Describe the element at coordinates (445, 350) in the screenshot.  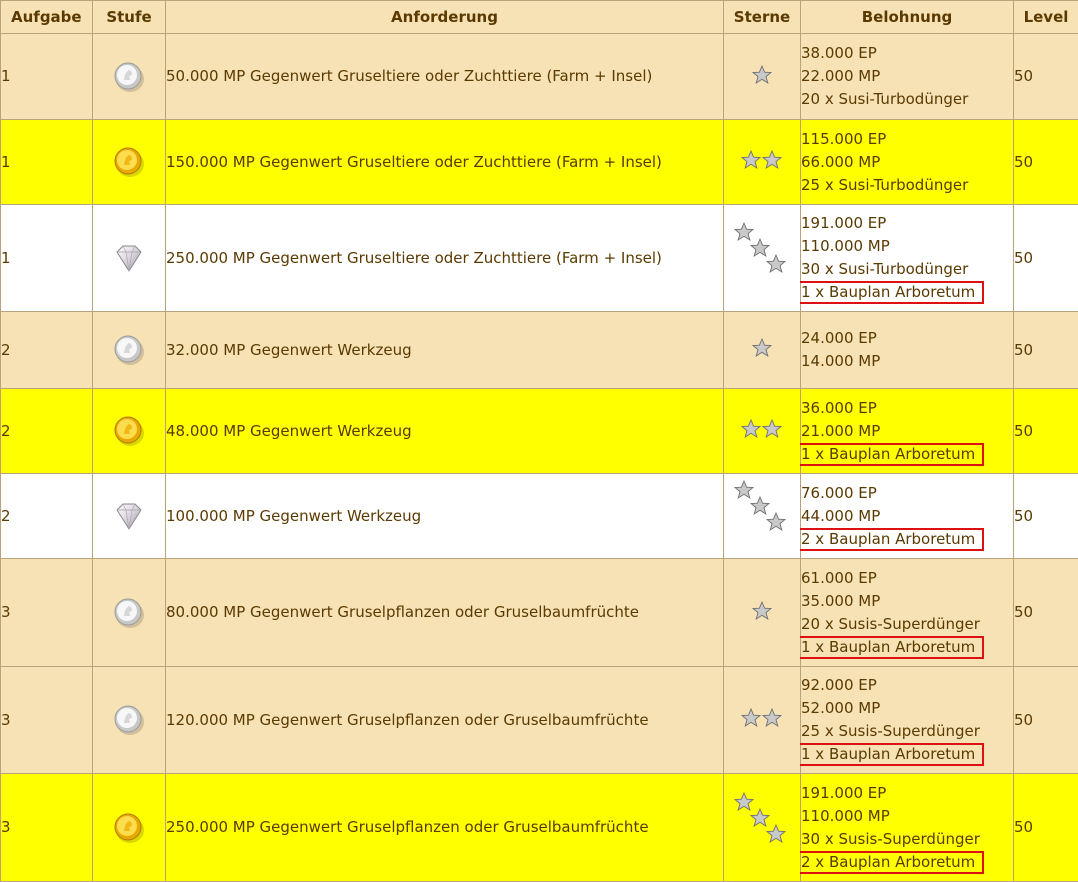
I see `anforderung-cell: 32.000 MP Gegenwert Werkzeug` at that location.